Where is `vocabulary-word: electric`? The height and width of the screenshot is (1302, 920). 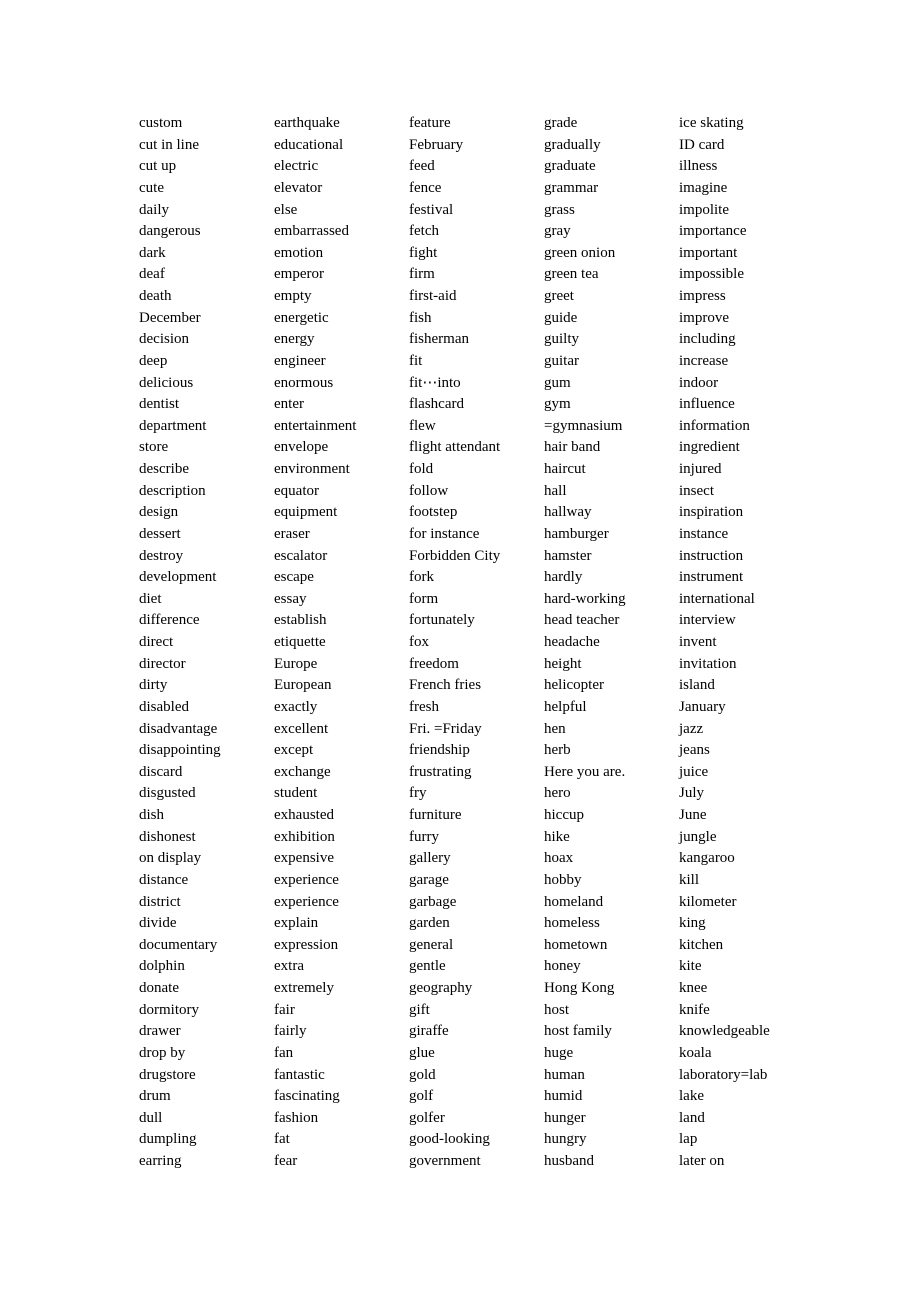
vocabulary-word: electric is located at coordinates (296, 166).